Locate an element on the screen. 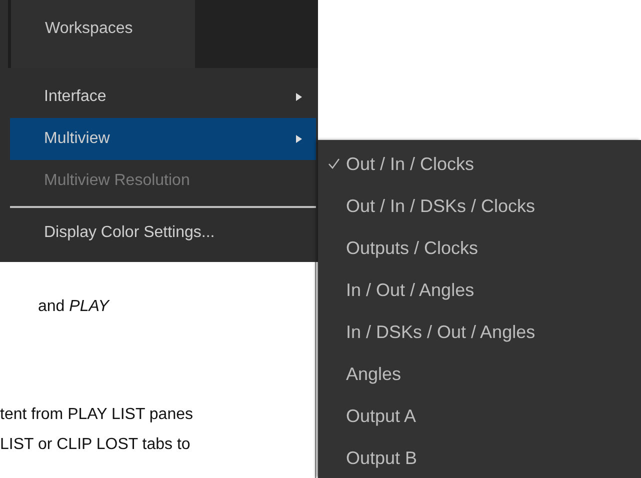  paragraph-text: LIST or CLIP LOST tabs to is located at coordinates (96, 445).